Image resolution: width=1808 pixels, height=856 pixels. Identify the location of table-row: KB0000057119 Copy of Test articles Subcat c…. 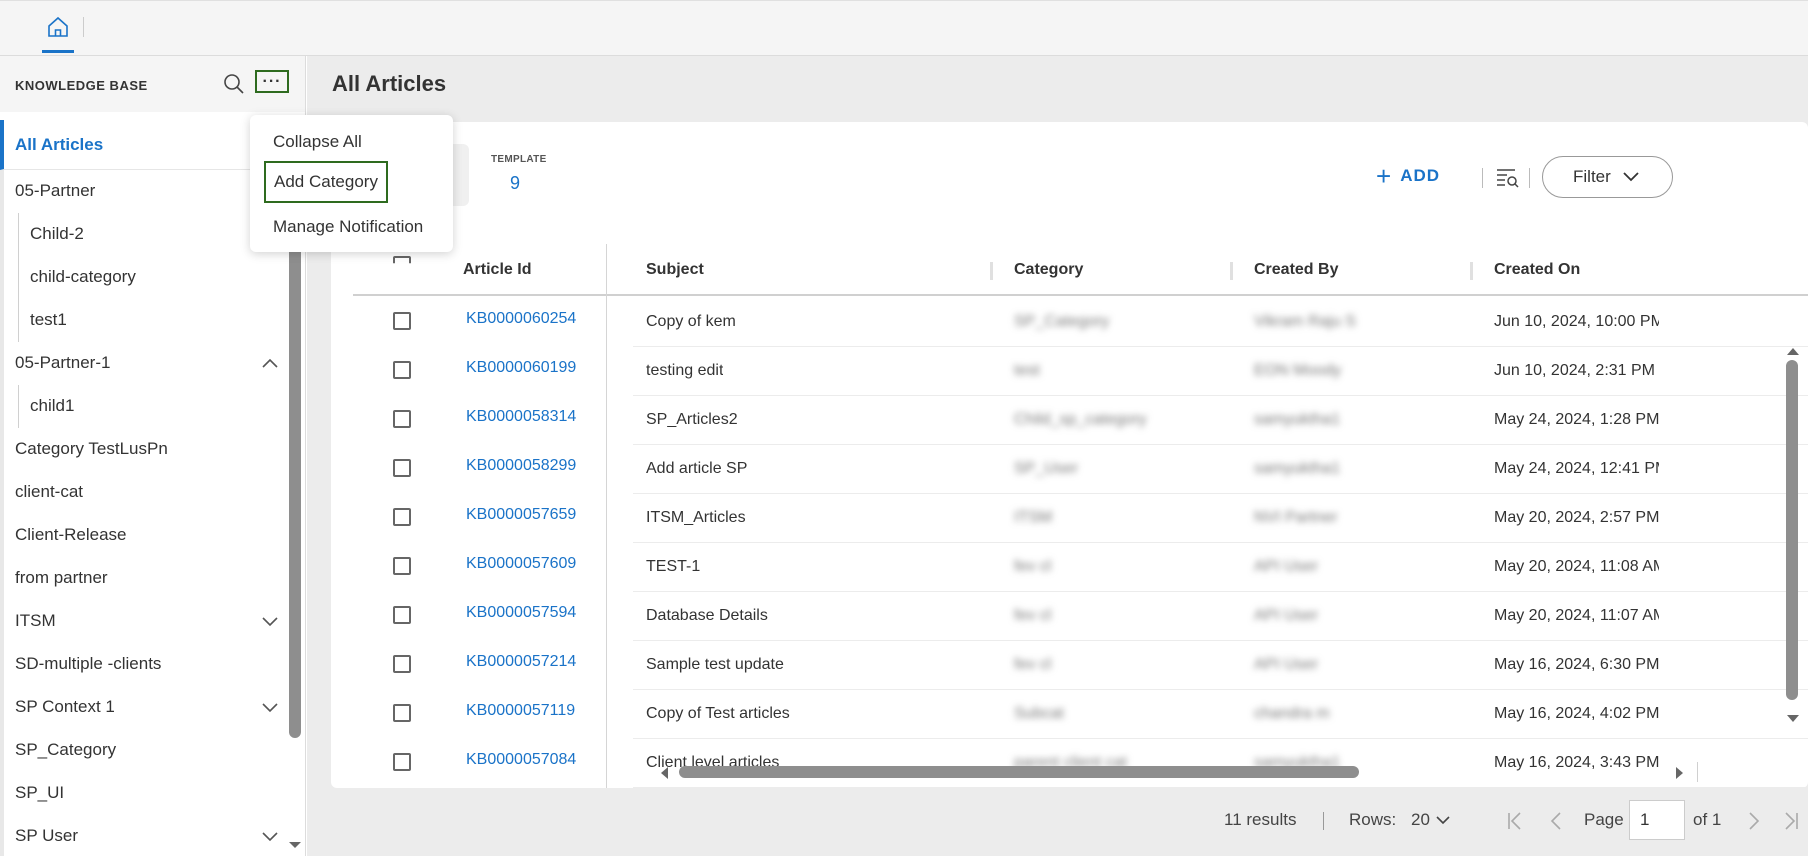
(1080, 714).